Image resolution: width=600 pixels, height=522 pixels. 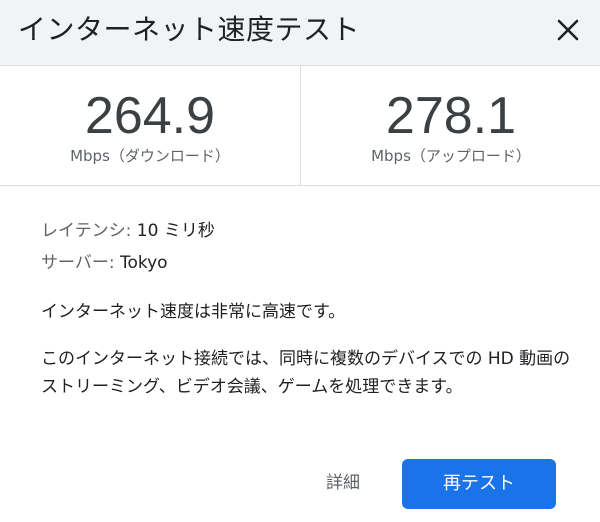 What do you see at coordinates (479, 484) in the screenshot?
I see `retest-button: 再テスト` at bounding box center [479, 484].